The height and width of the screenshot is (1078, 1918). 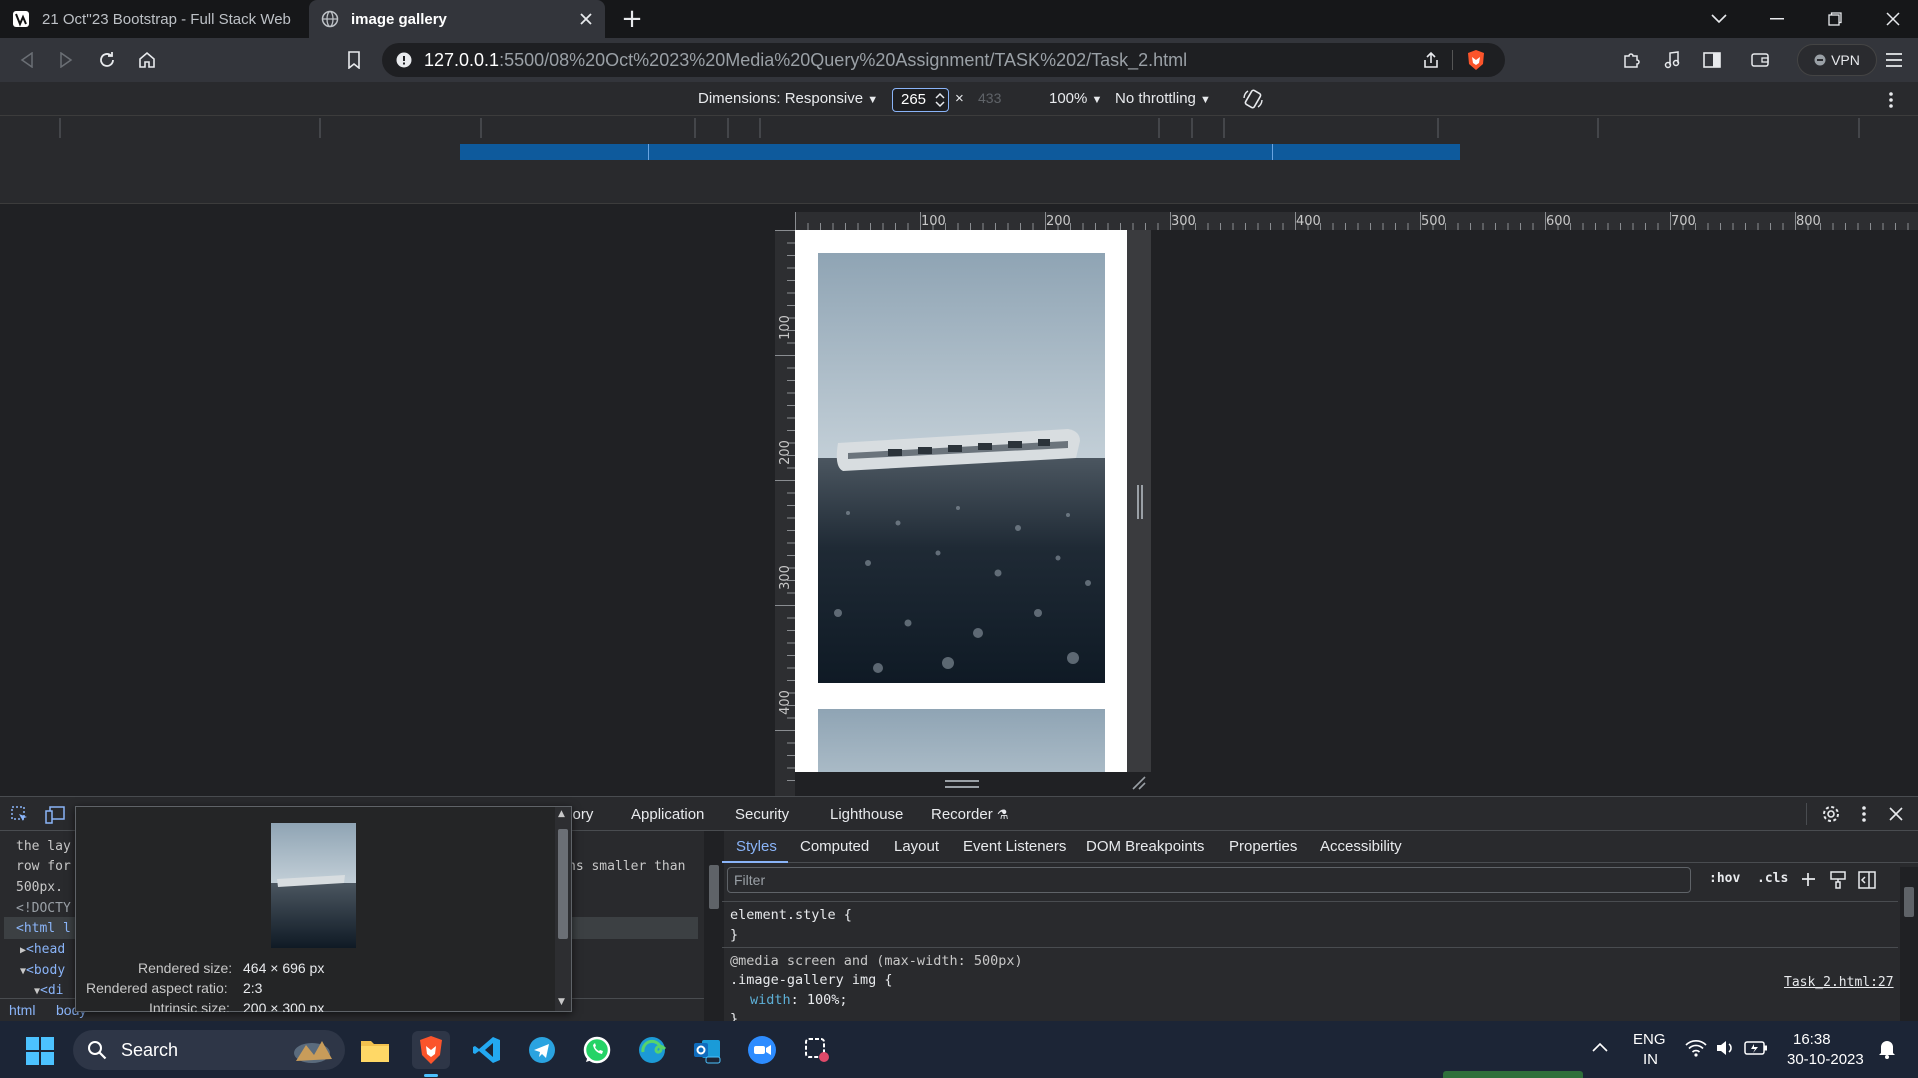 What do you see at coordinates (542, 1050) in the screenshot?
I see `telegram-app` at bounding box center [542, 1050].